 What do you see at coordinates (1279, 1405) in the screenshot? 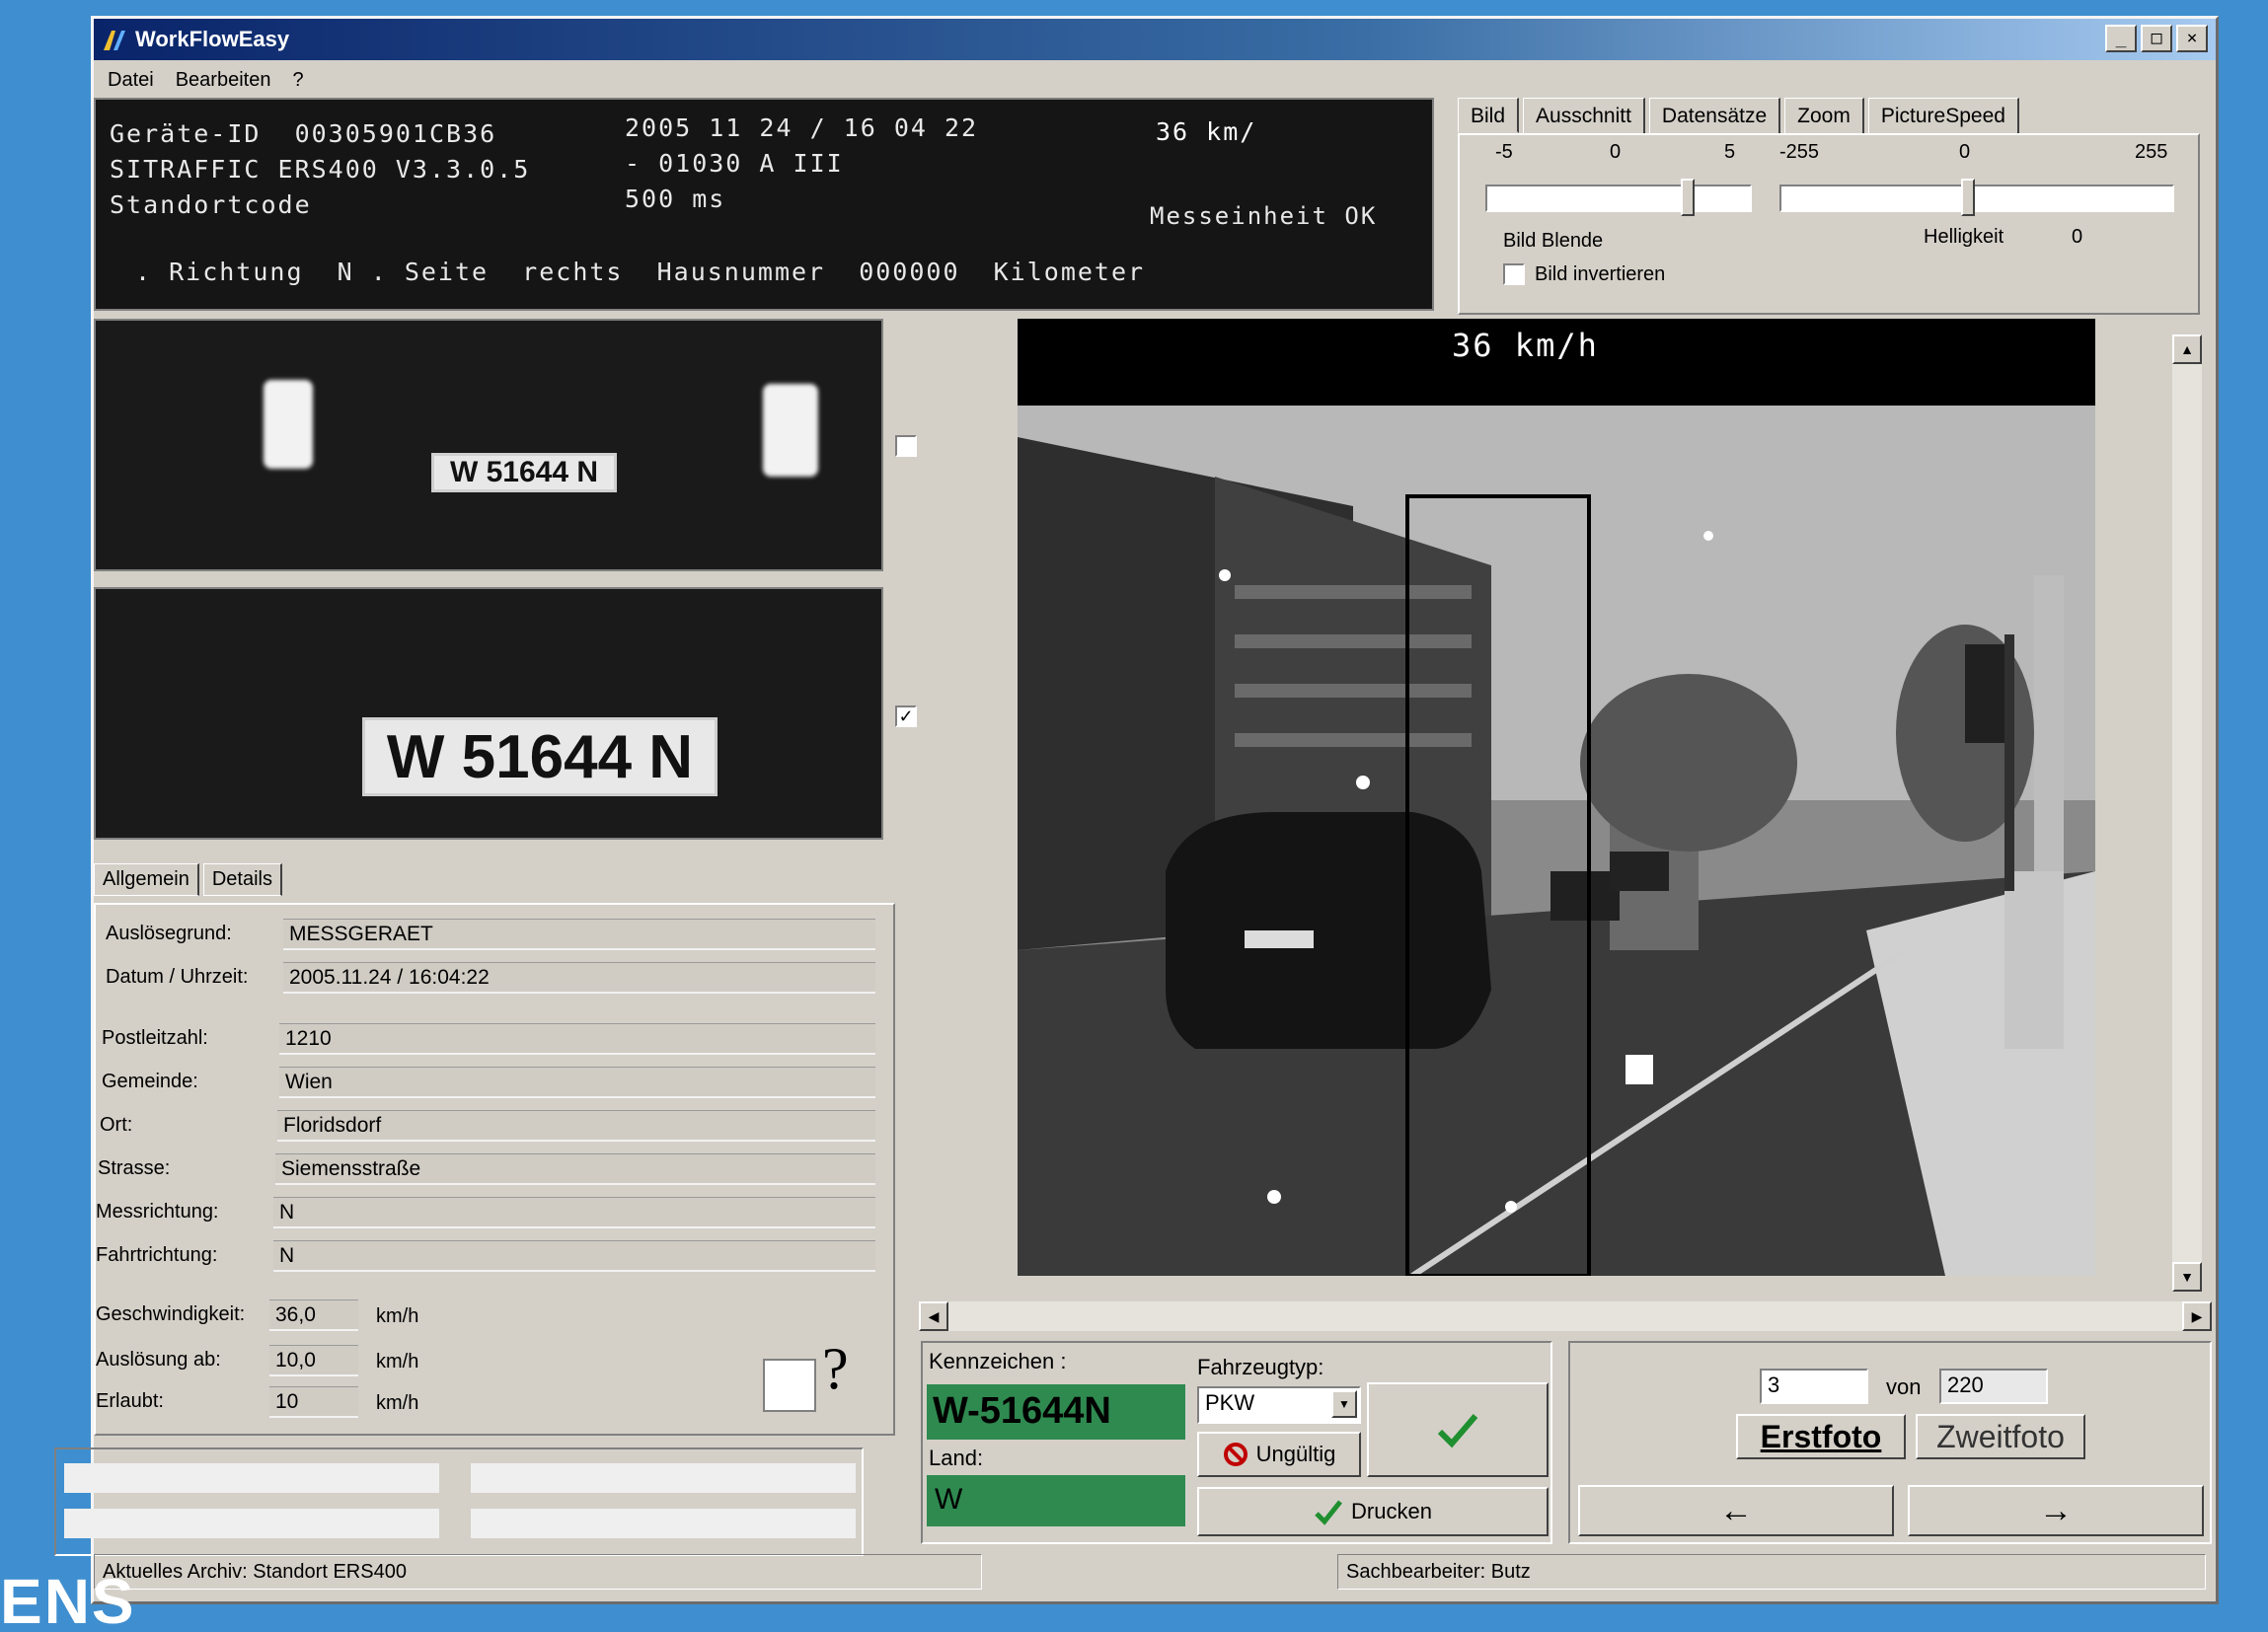
I see `fahrzeugtyp-select: PKW ▼` at bounding box center [1279, 1405].